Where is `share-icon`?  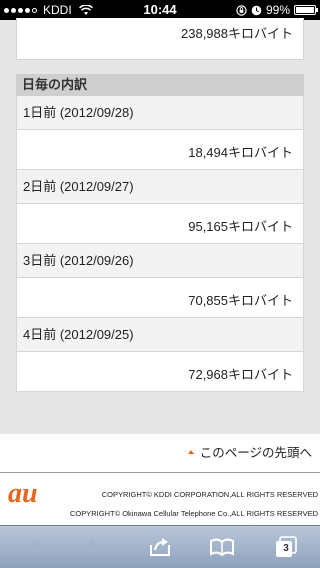
share-icon is located at coordinates (160, 547).